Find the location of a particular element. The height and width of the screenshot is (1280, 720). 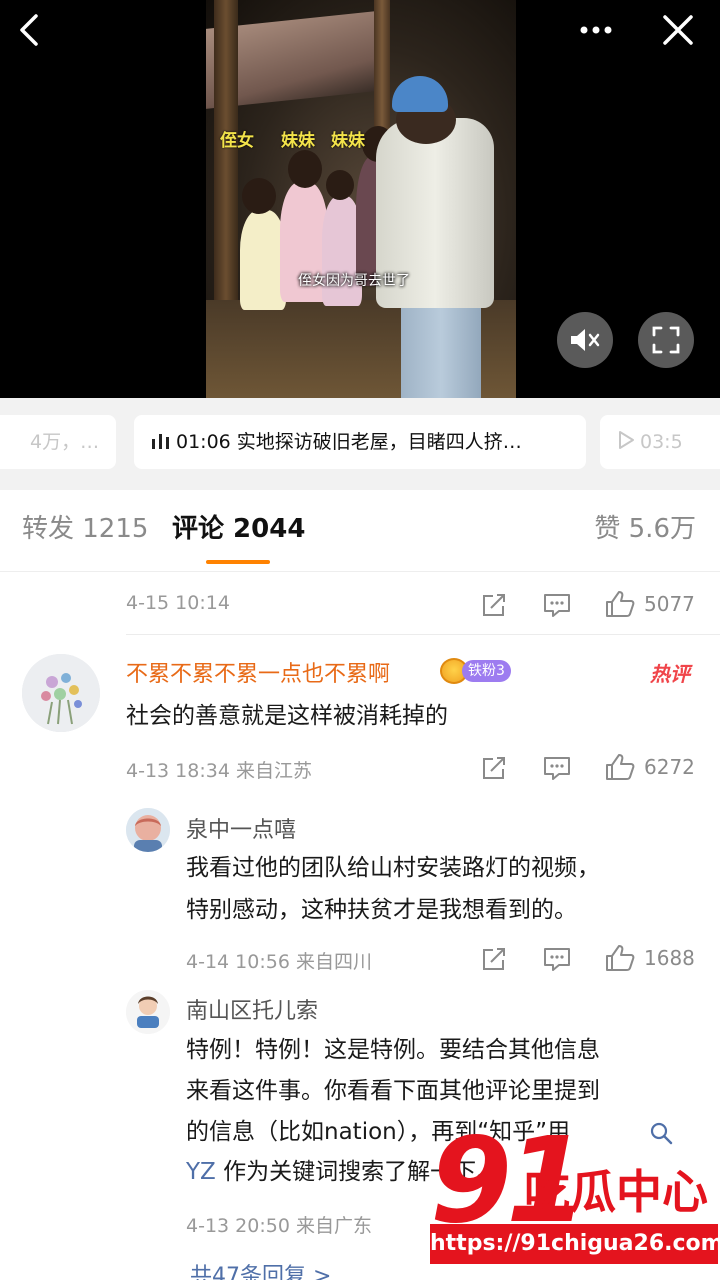

chapter-label: 03:5 is located at coordinates (661, 442).